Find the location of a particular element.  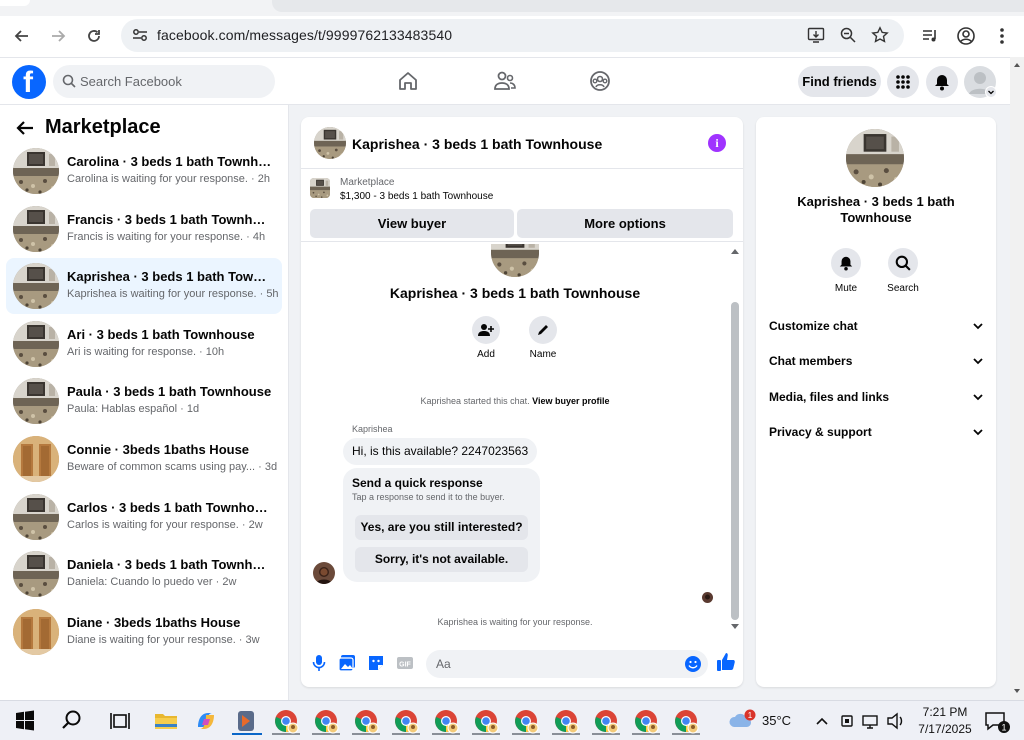

scroll-up-icon is located at coordinates (735, 251).